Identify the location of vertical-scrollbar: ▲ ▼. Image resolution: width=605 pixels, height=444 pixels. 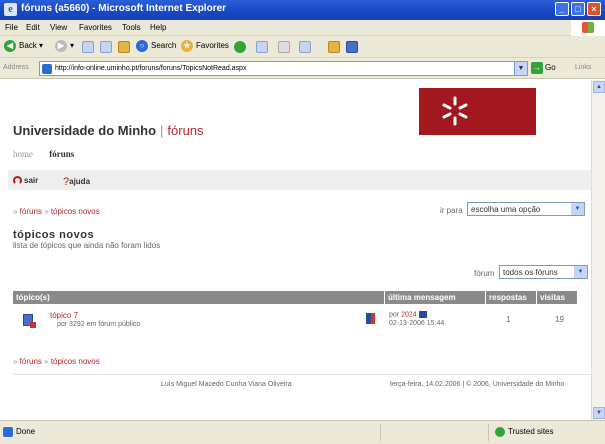
(598, 250).